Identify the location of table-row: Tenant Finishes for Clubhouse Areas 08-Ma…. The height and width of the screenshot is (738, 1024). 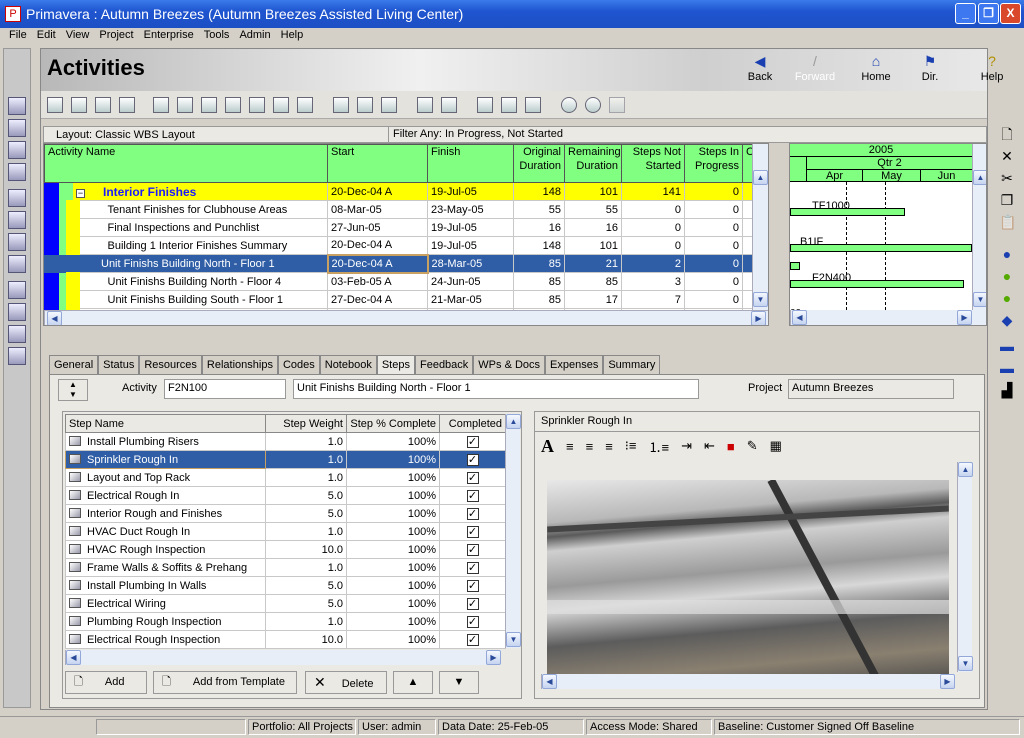
(406, 209).